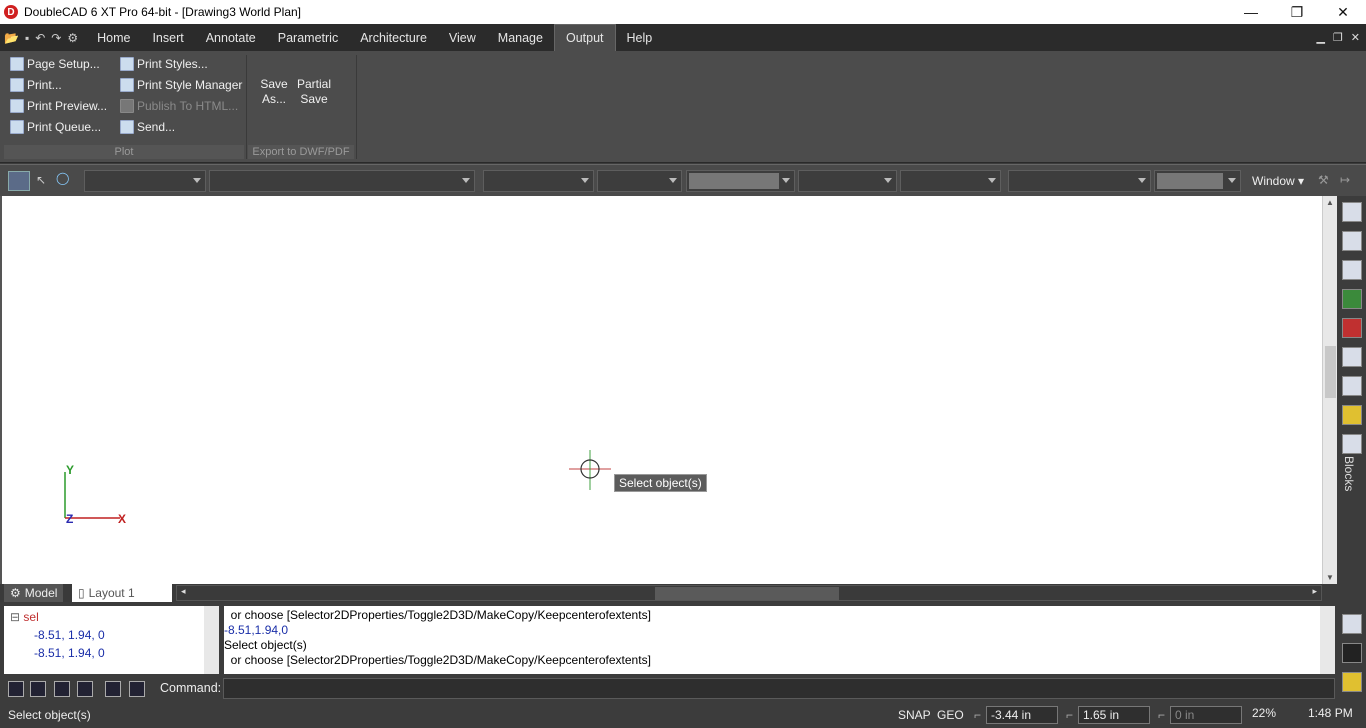  Describe the element at coordinates (211, 640) in the screenshot. I see `tree-scrollbar` at that location.